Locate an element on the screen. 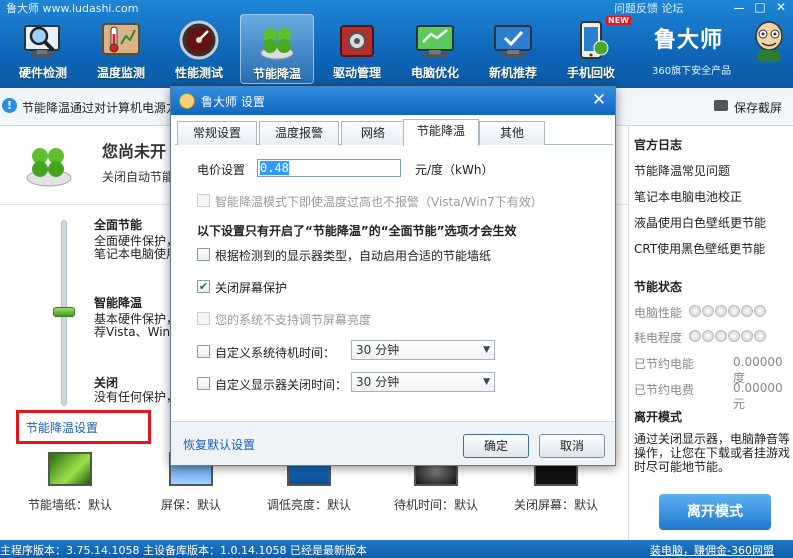 This screenshot has height=558, width=793. toolbar-label: 性能测试 is located at coordinates (198, 73).